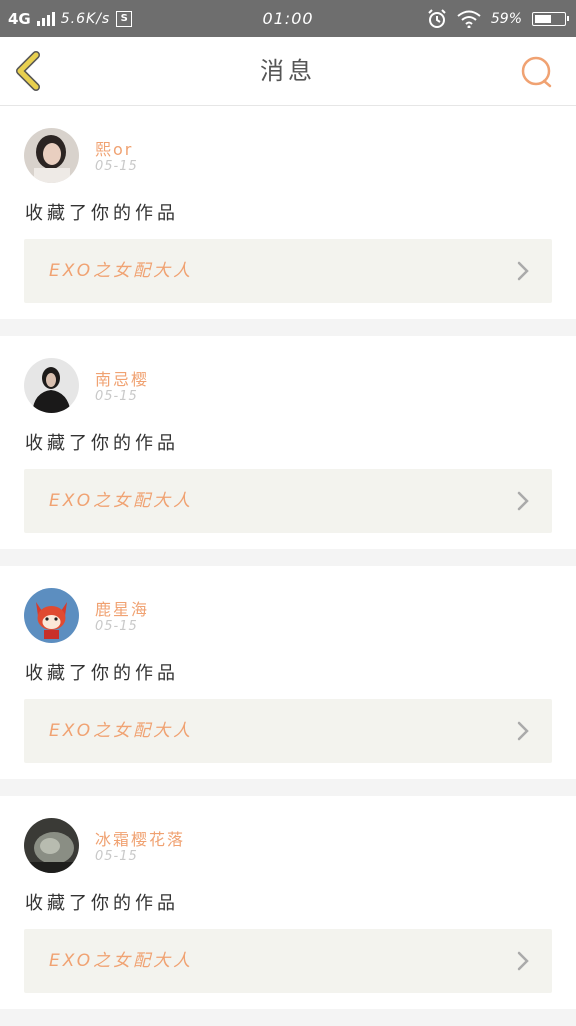 Image resolution: width=576 pixels, height=1026 pixels. I want to click on wifi-icon, so click(469, 19).